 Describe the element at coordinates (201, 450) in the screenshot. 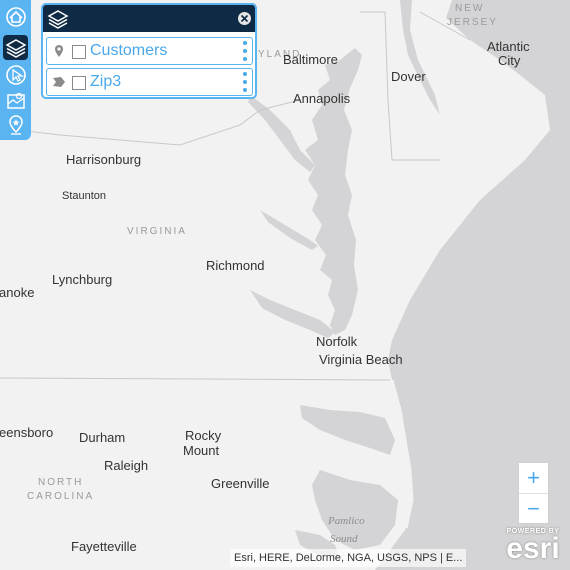

I see `city-label-rocky-mount-2: Mount` at that location.